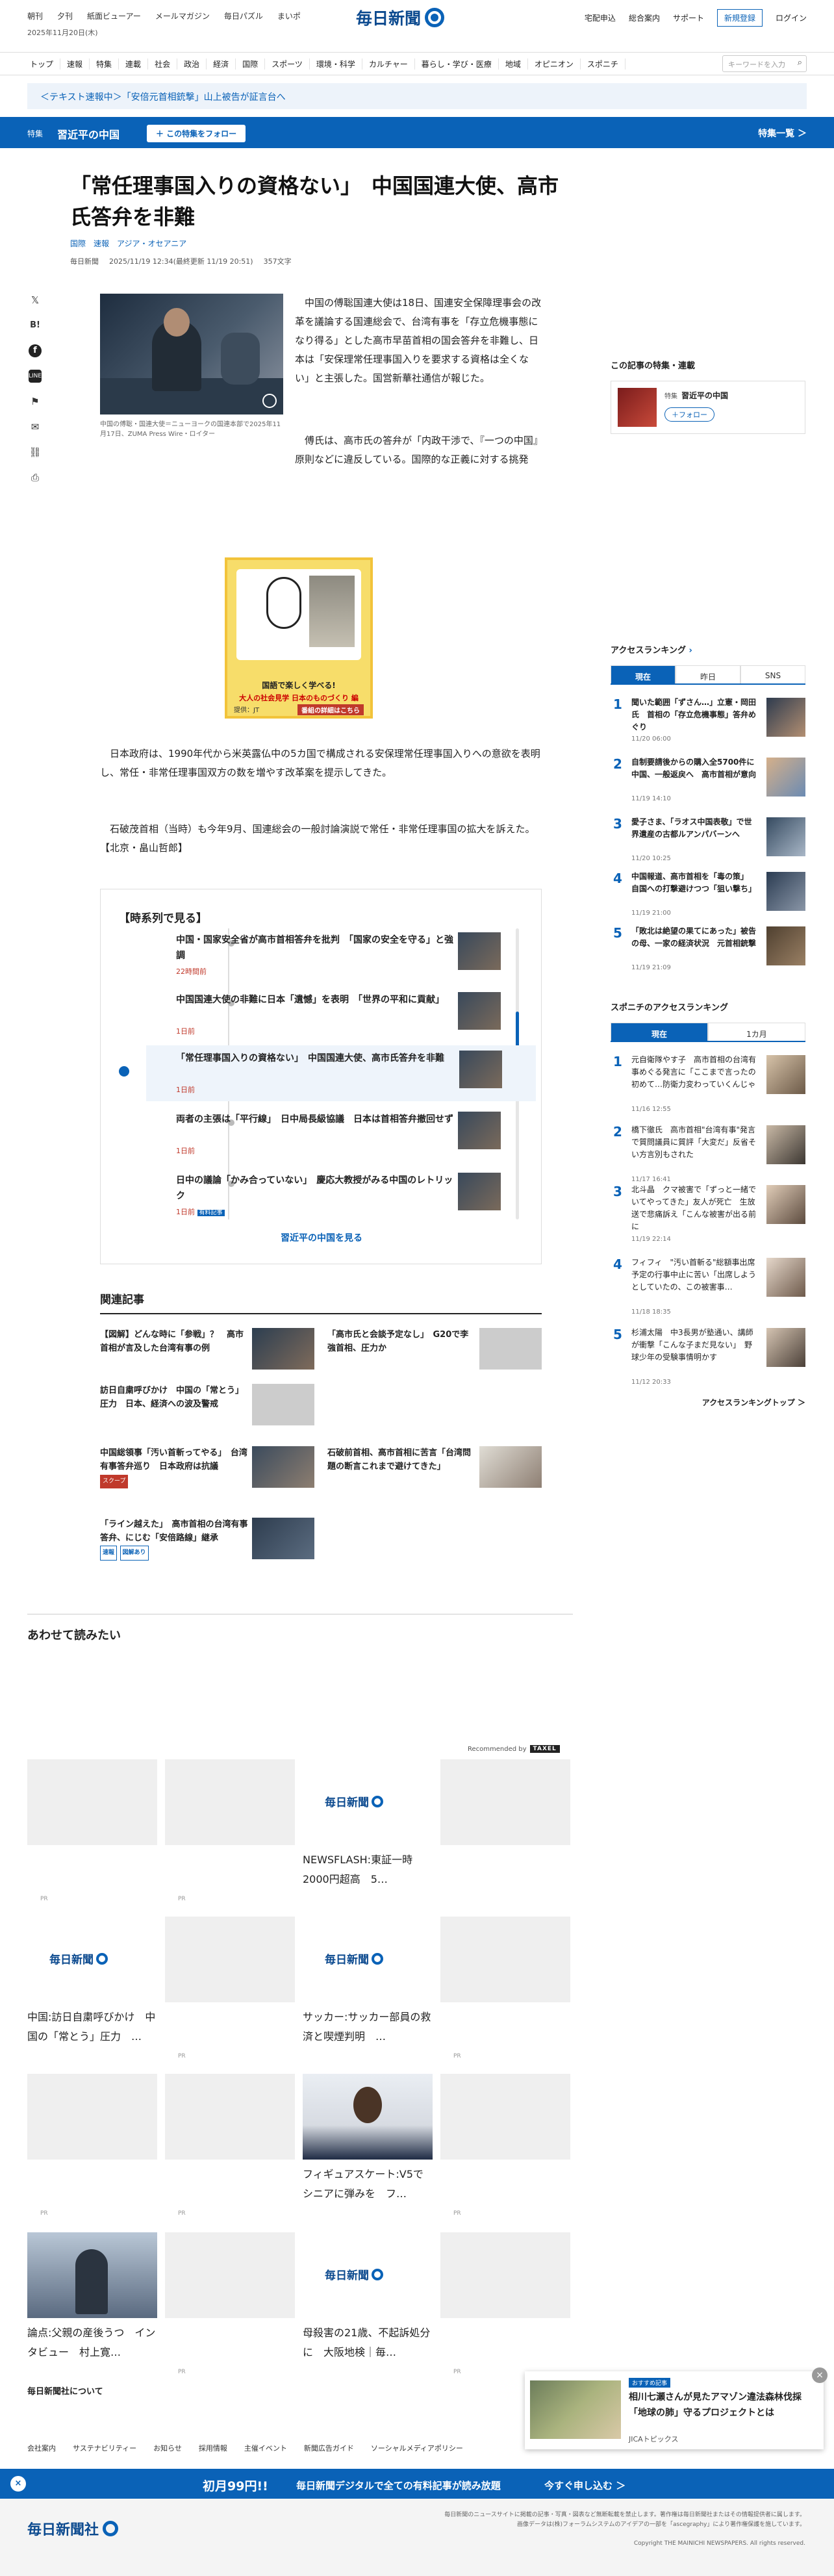 This screenshot has height=2576, width=834. Describe the element at coordinates (287, 64) in the screenshot. I see `nav-item: スポーツ` at that location.